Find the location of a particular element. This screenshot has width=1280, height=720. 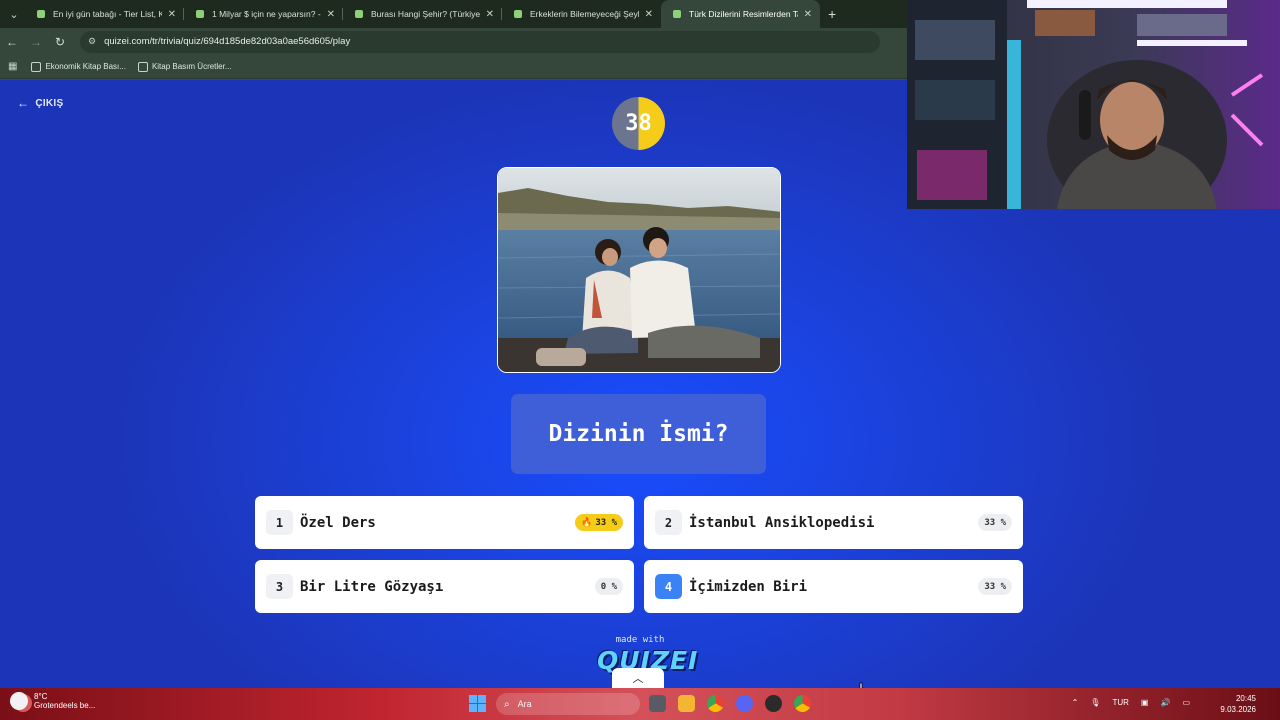

timer-value: 38 is located at coordinates (638, 123).